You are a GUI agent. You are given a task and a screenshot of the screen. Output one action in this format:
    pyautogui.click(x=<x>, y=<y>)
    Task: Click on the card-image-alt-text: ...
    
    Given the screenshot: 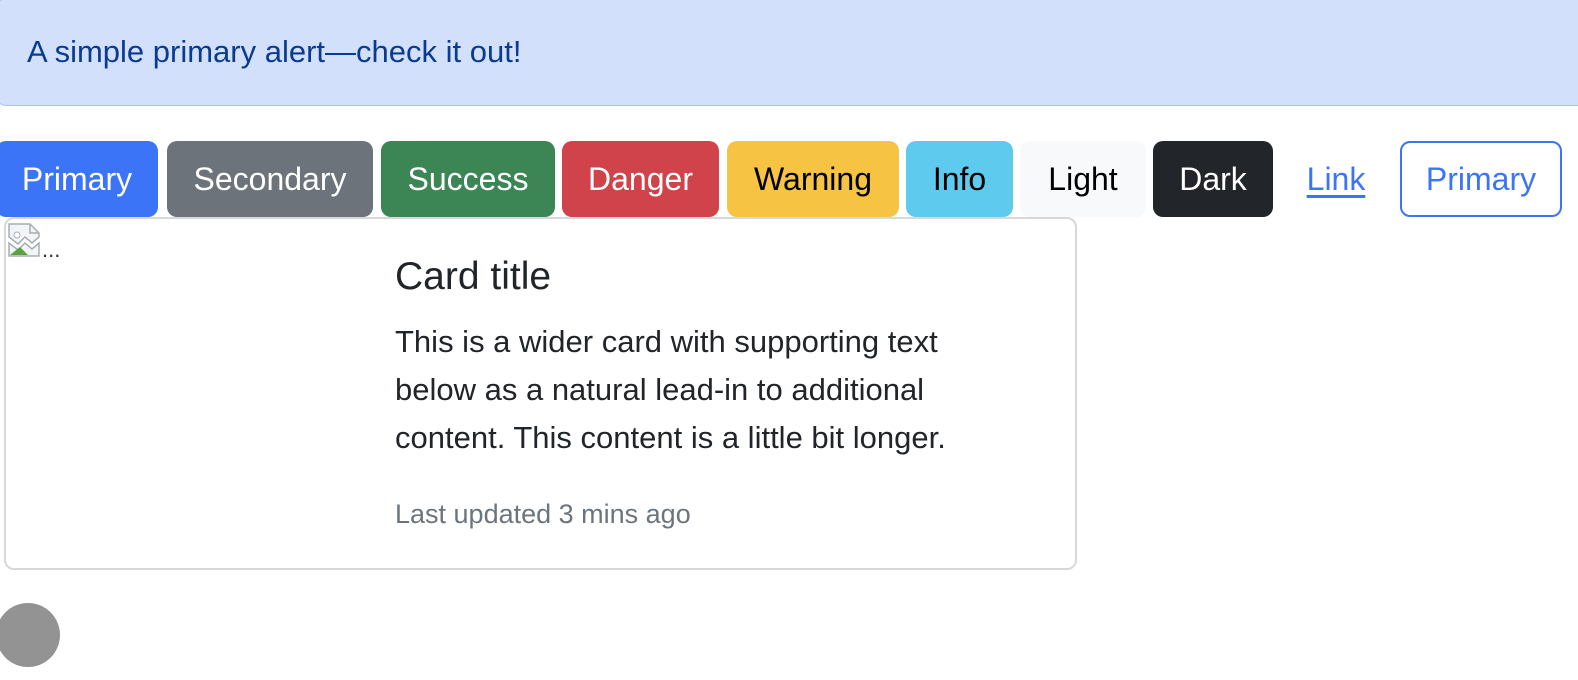 What is the action you would take?
    pyautogui.click(x=51, y=249)
    